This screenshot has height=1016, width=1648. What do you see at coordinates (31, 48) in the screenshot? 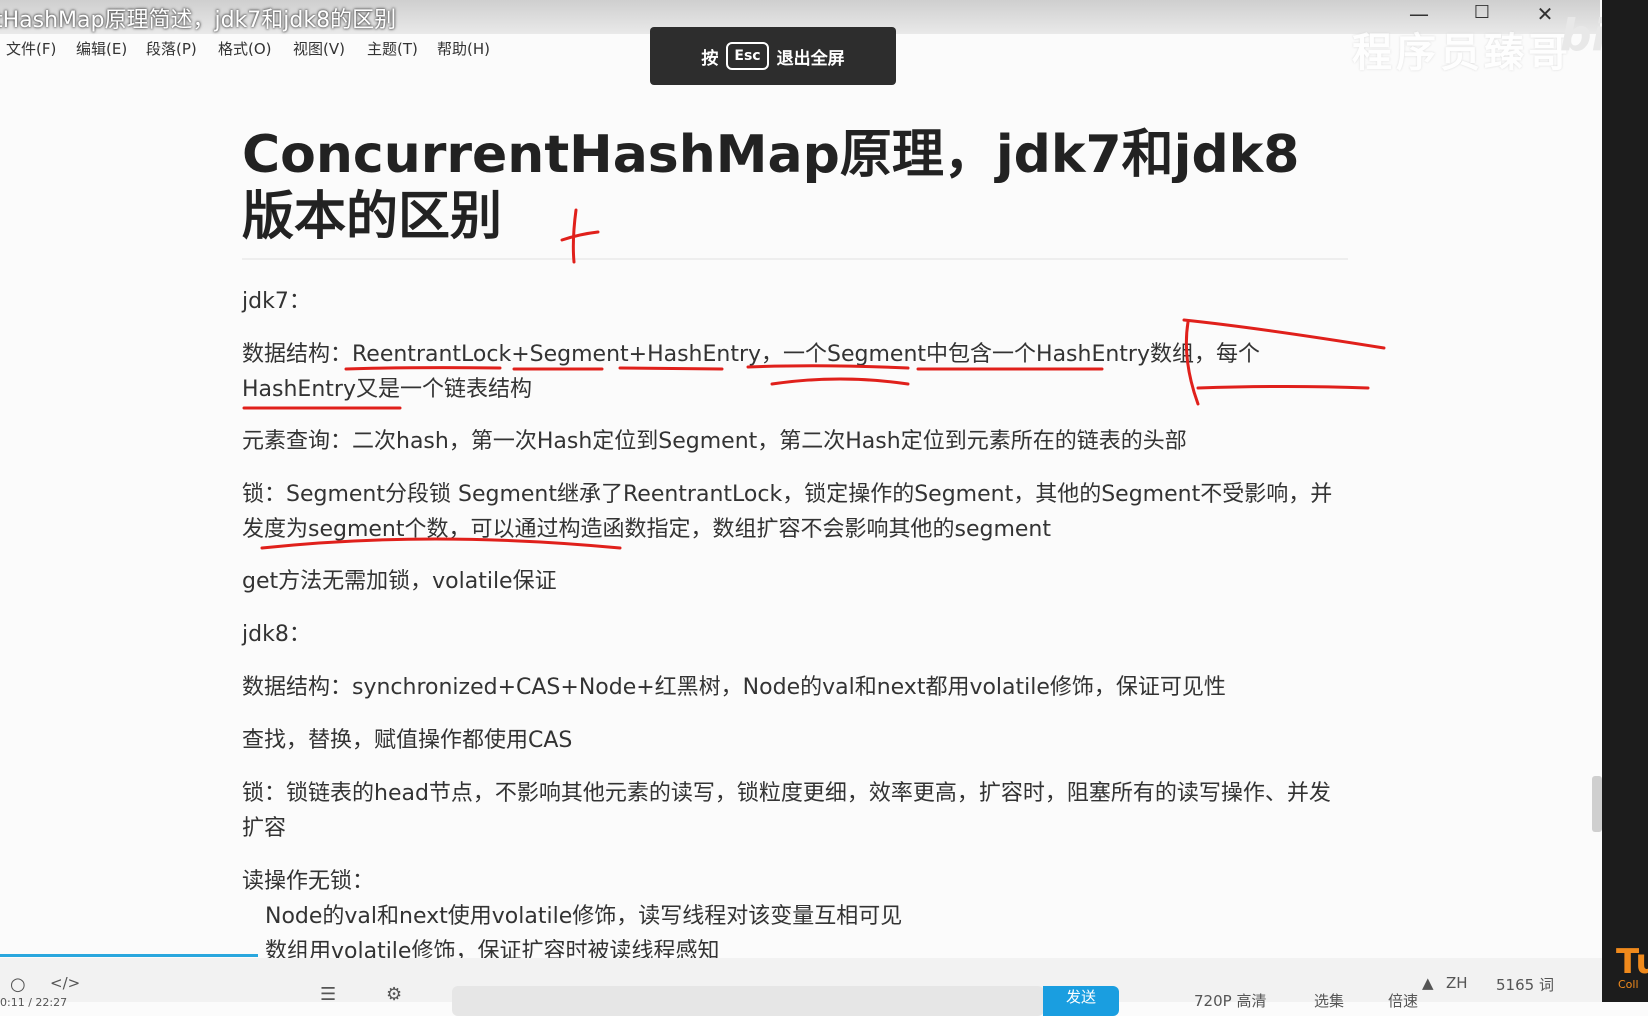
I see `menu-file: 文件(F)` at bounding box center [31, 48].